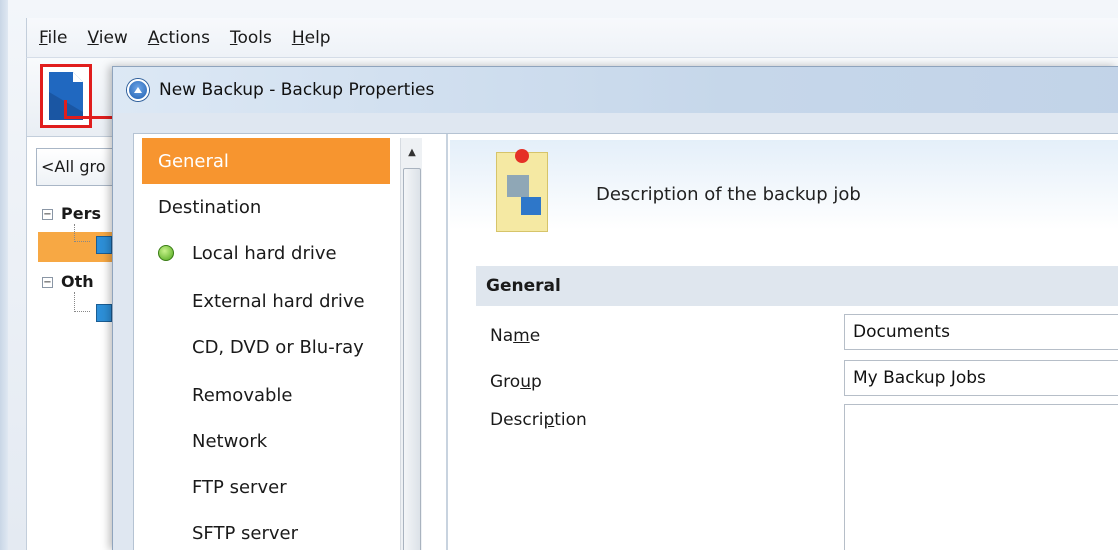 This screenshot has height=550, width=1118. What do you see at coordinates (251, 38) in the screenshot?
I see `menu-tools: Tools` at bounding box center [251, 38].